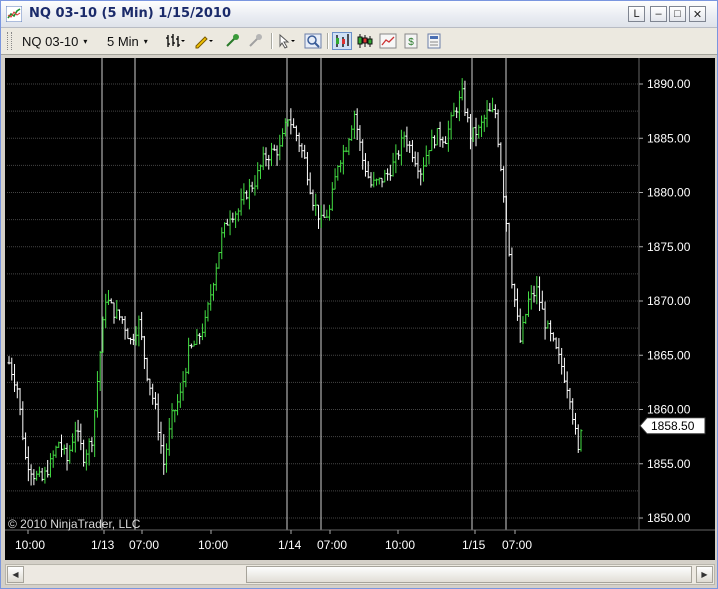 This screenshot has height=589, width=718. I want to click on title-bar: NQ 03-10 (5 Min) 1/15/2010 L ‒ □ ✕, so click(359, 14).